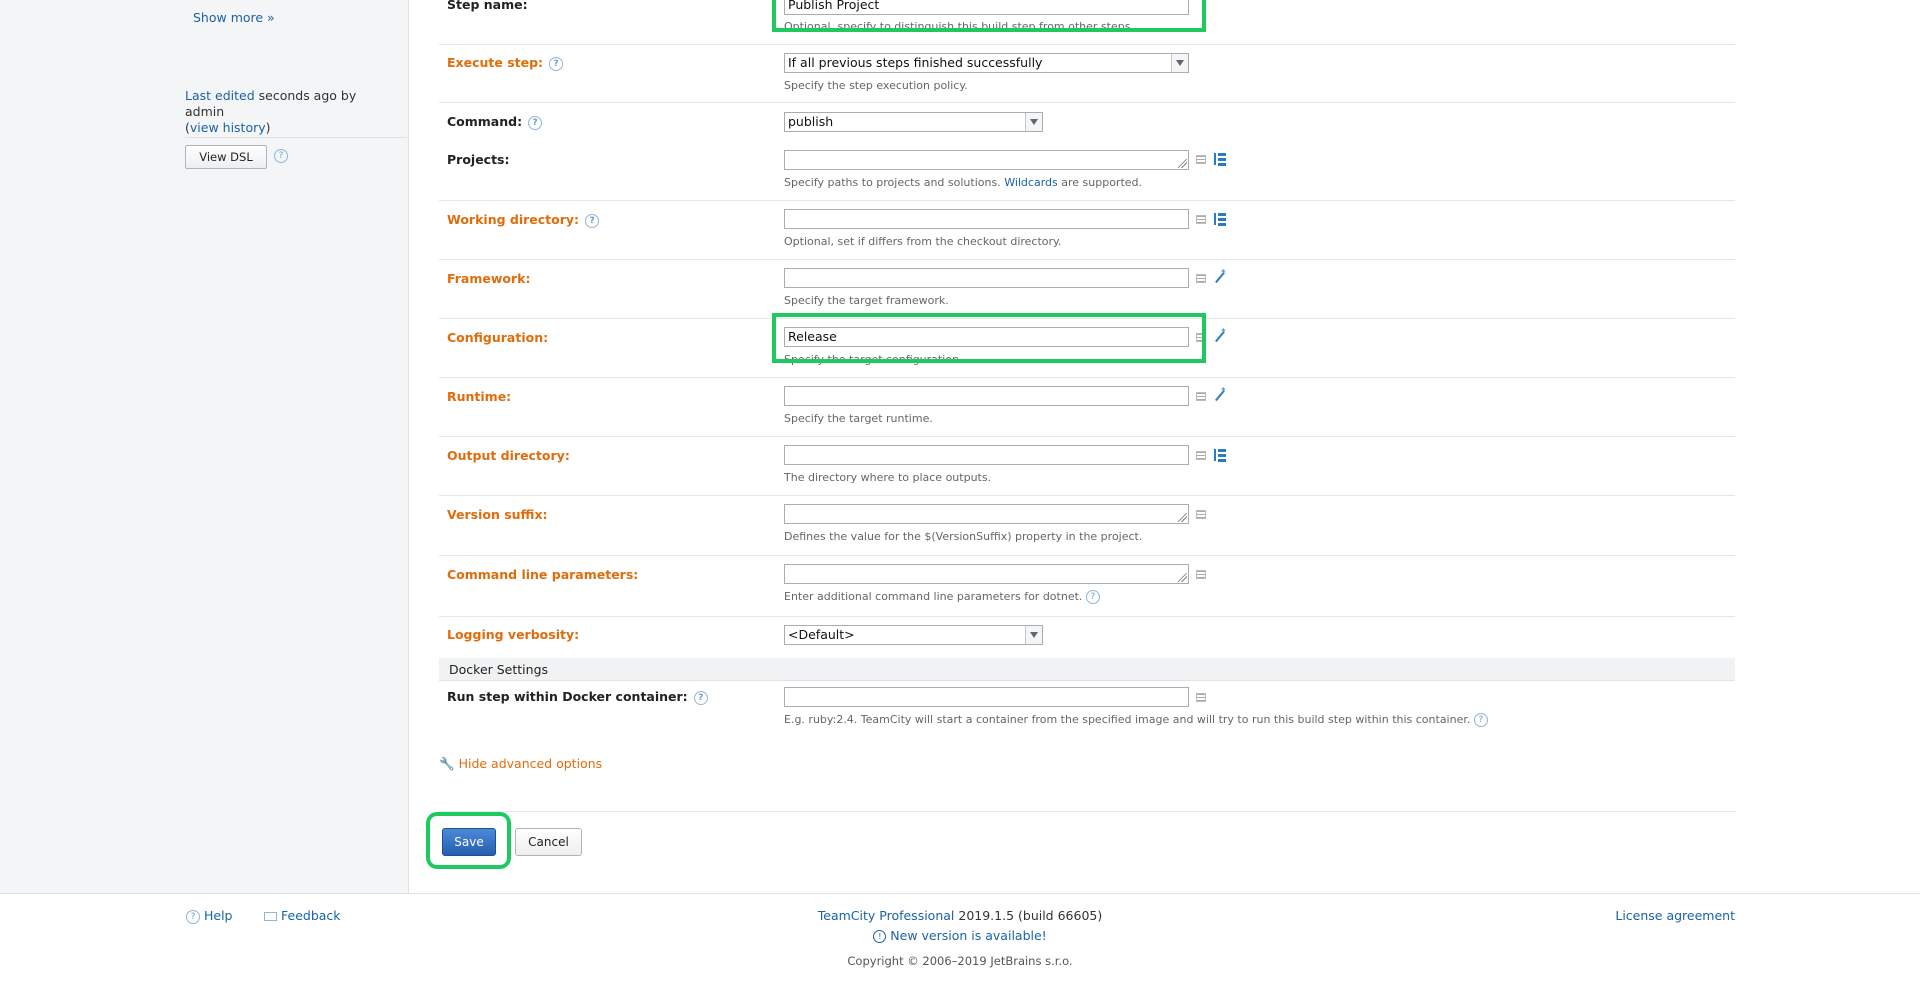 Image resolution: width=1920 pixels, height=996 pixels. What do you see at coordinates (478, 159) in the screenshot?
I see `projects-label: Projects:` at bounding box center [478, 159].